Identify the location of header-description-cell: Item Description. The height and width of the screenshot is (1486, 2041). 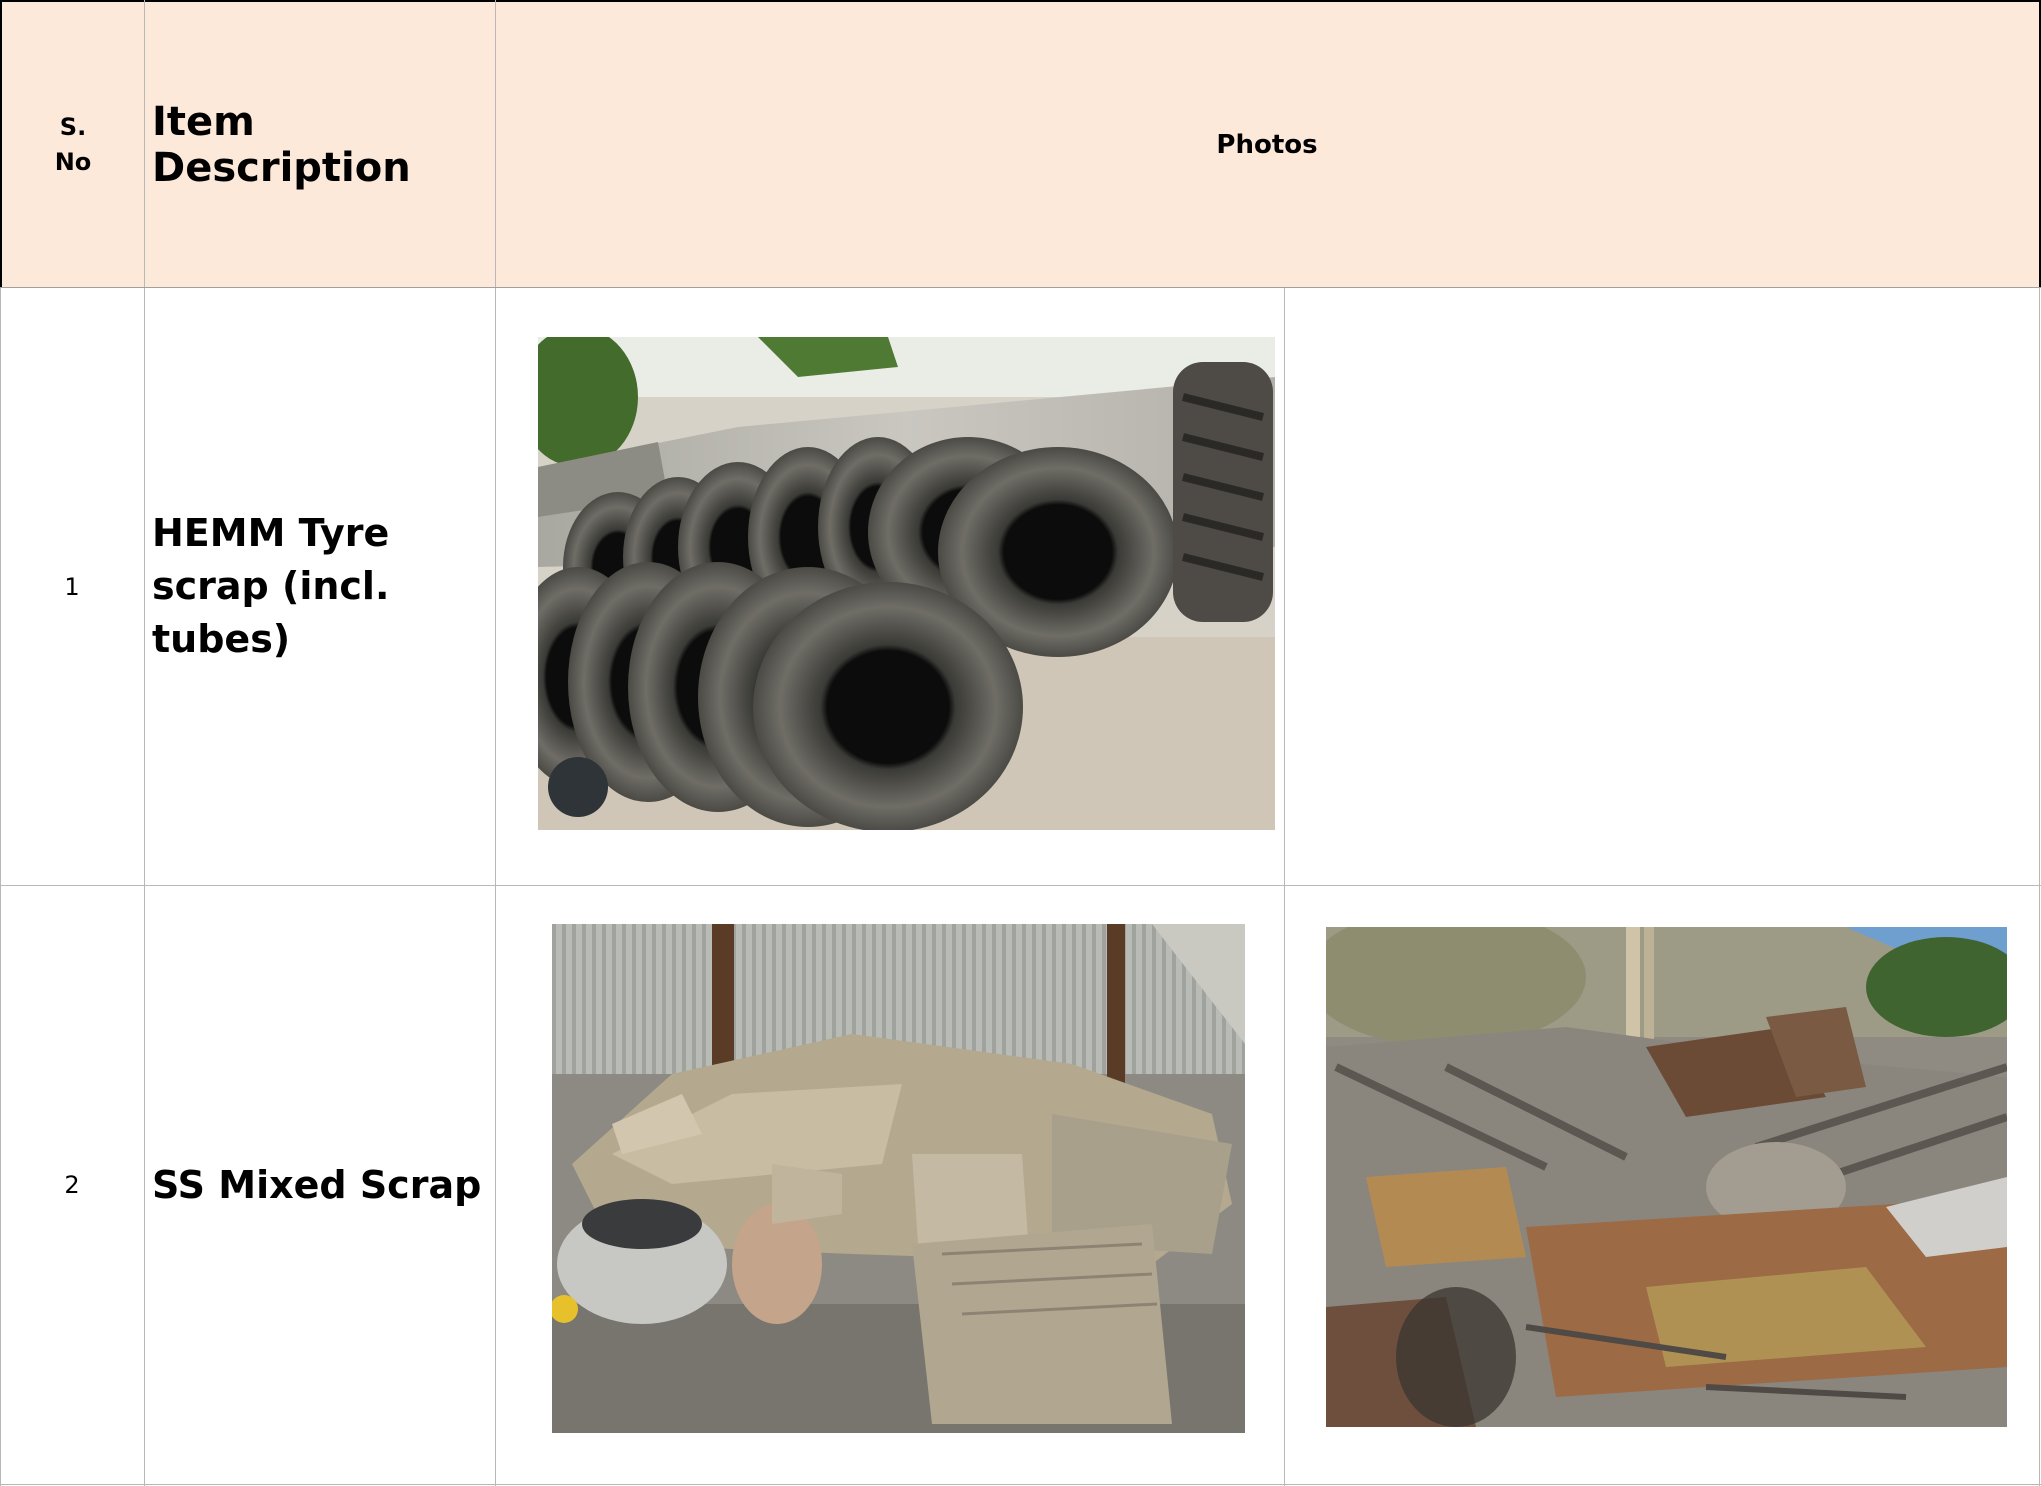
(322, 144).